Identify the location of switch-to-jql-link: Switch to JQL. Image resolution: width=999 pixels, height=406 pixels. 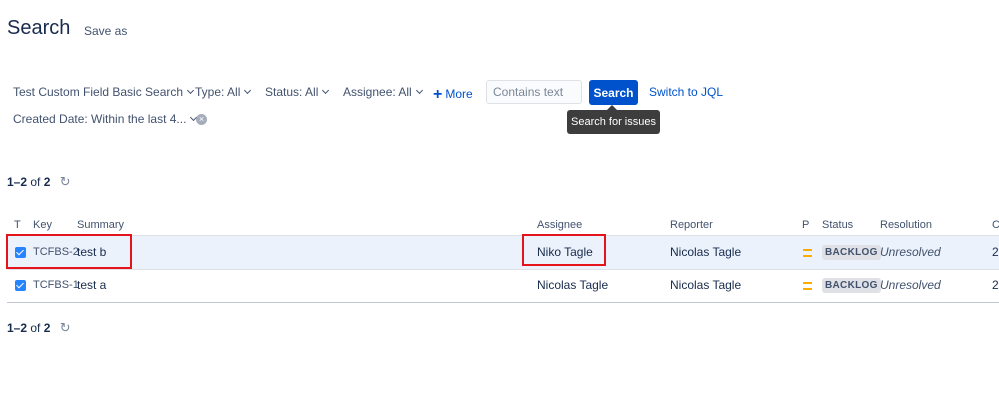
(686, 92).